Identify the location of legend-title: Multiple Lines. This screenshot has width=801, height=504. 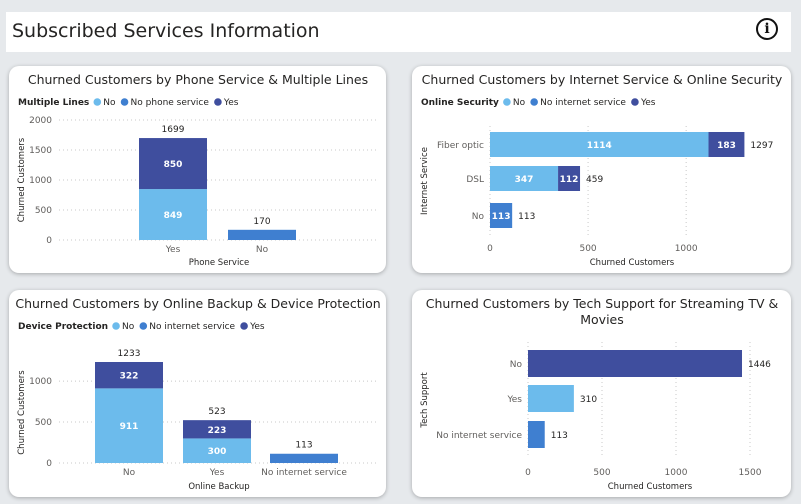
(53, 103).